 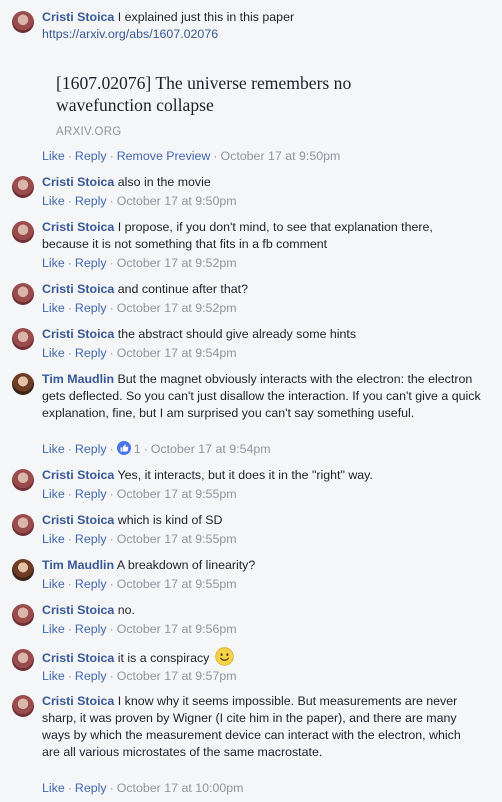 I want to click on comment-actions: Like · Reply · October 17 at 9:50pm, so click(x=139, y=201).